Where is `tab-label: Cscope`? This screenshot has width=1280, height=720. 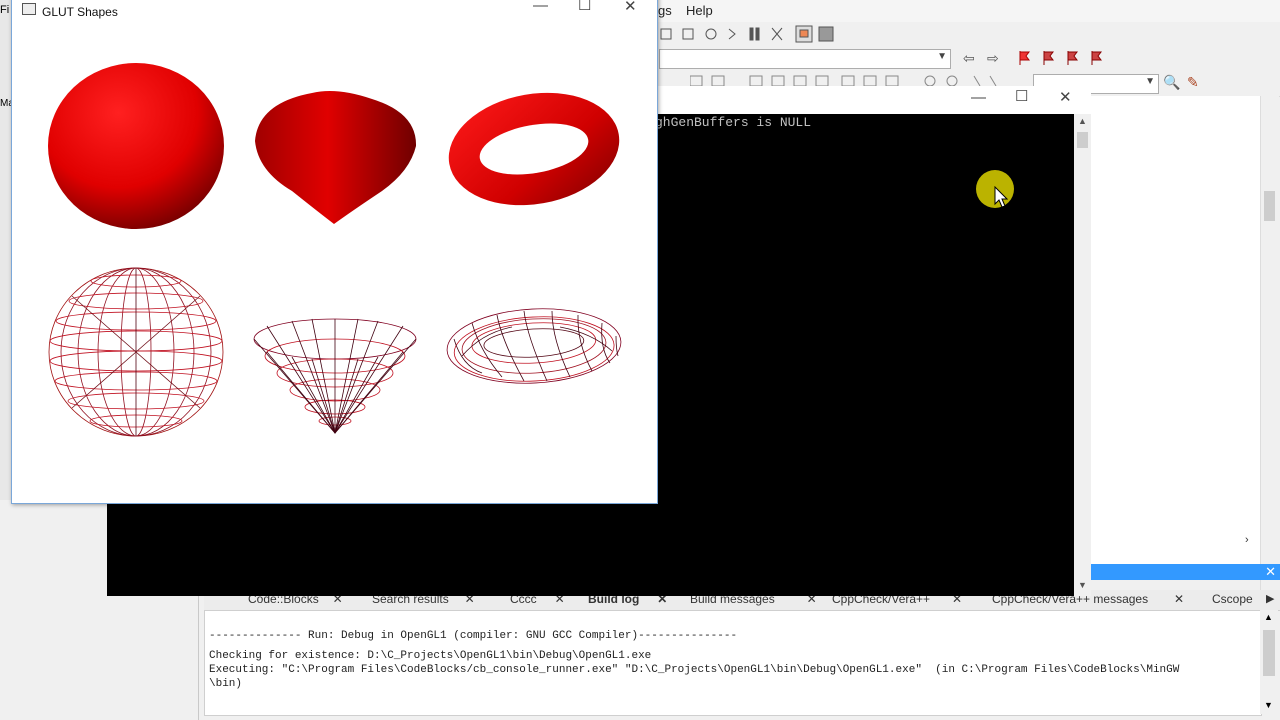
tab-label: Cscope is located at coordinates (1232, 599).